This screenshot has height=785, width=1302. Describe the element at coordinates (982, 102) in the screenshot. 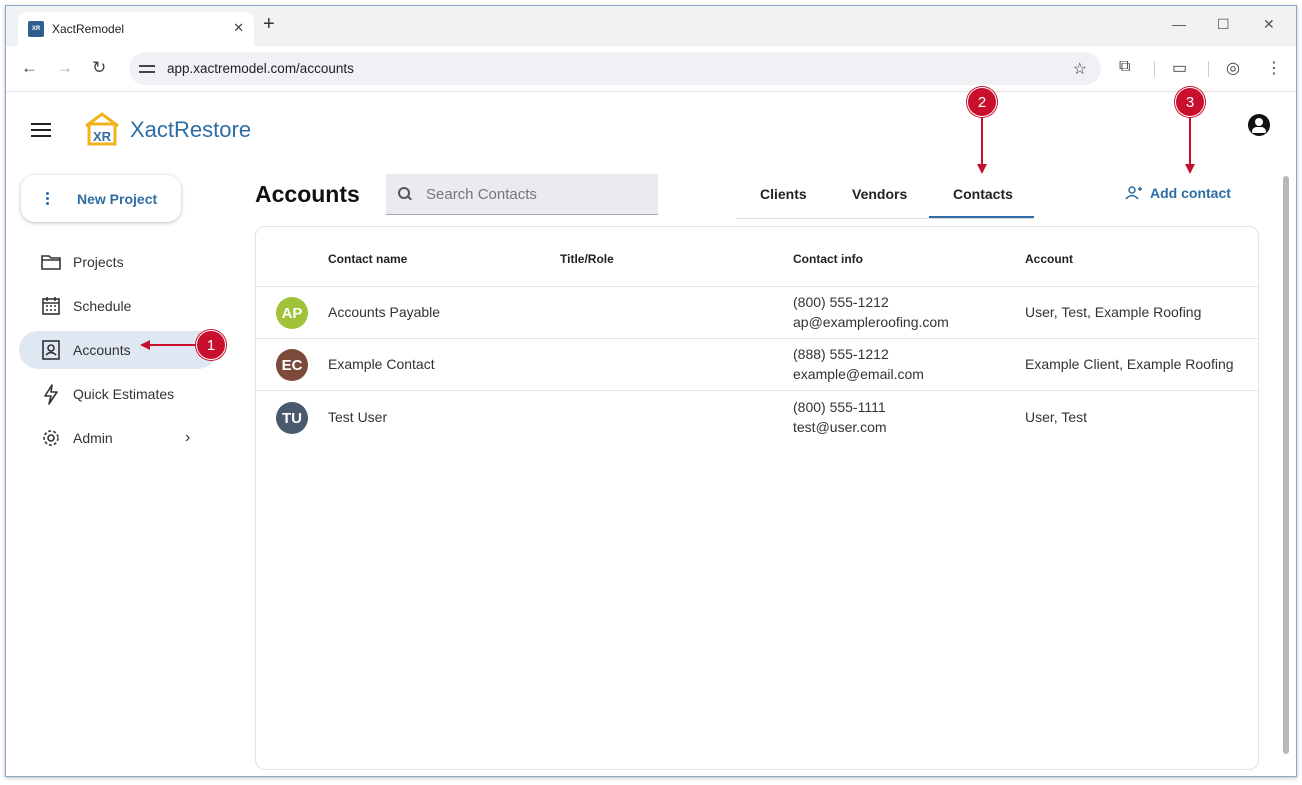

I see `annotation-marker: 2` at that location.